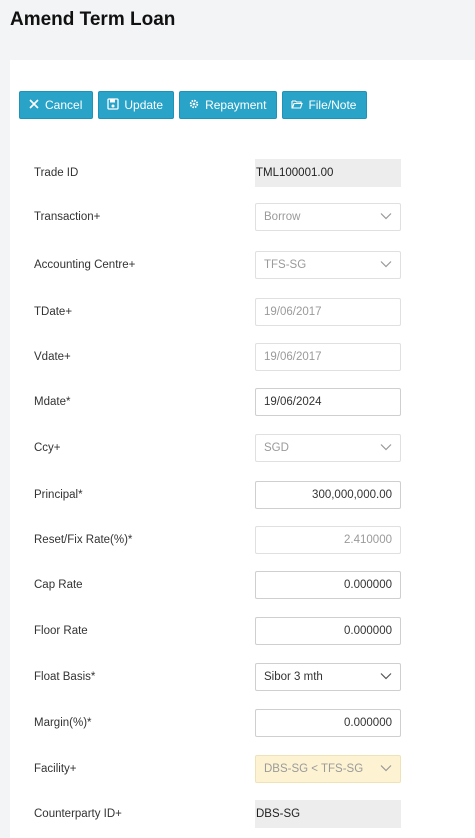 The height and width of the screenshot is (838, 475). I want to click on page-title: Amend Term Loan, so click(93, 19).